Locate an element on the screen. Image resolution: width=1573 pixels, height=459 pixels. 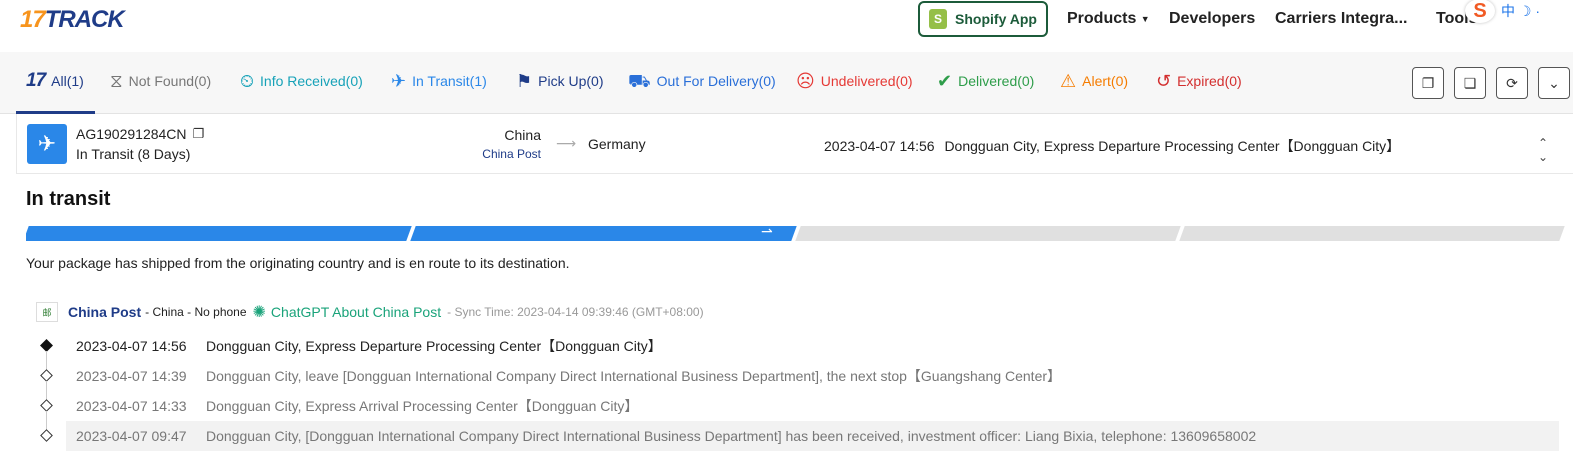
tab-undelivered-label: Undelivered(0) is located at coordinates (866, 81).